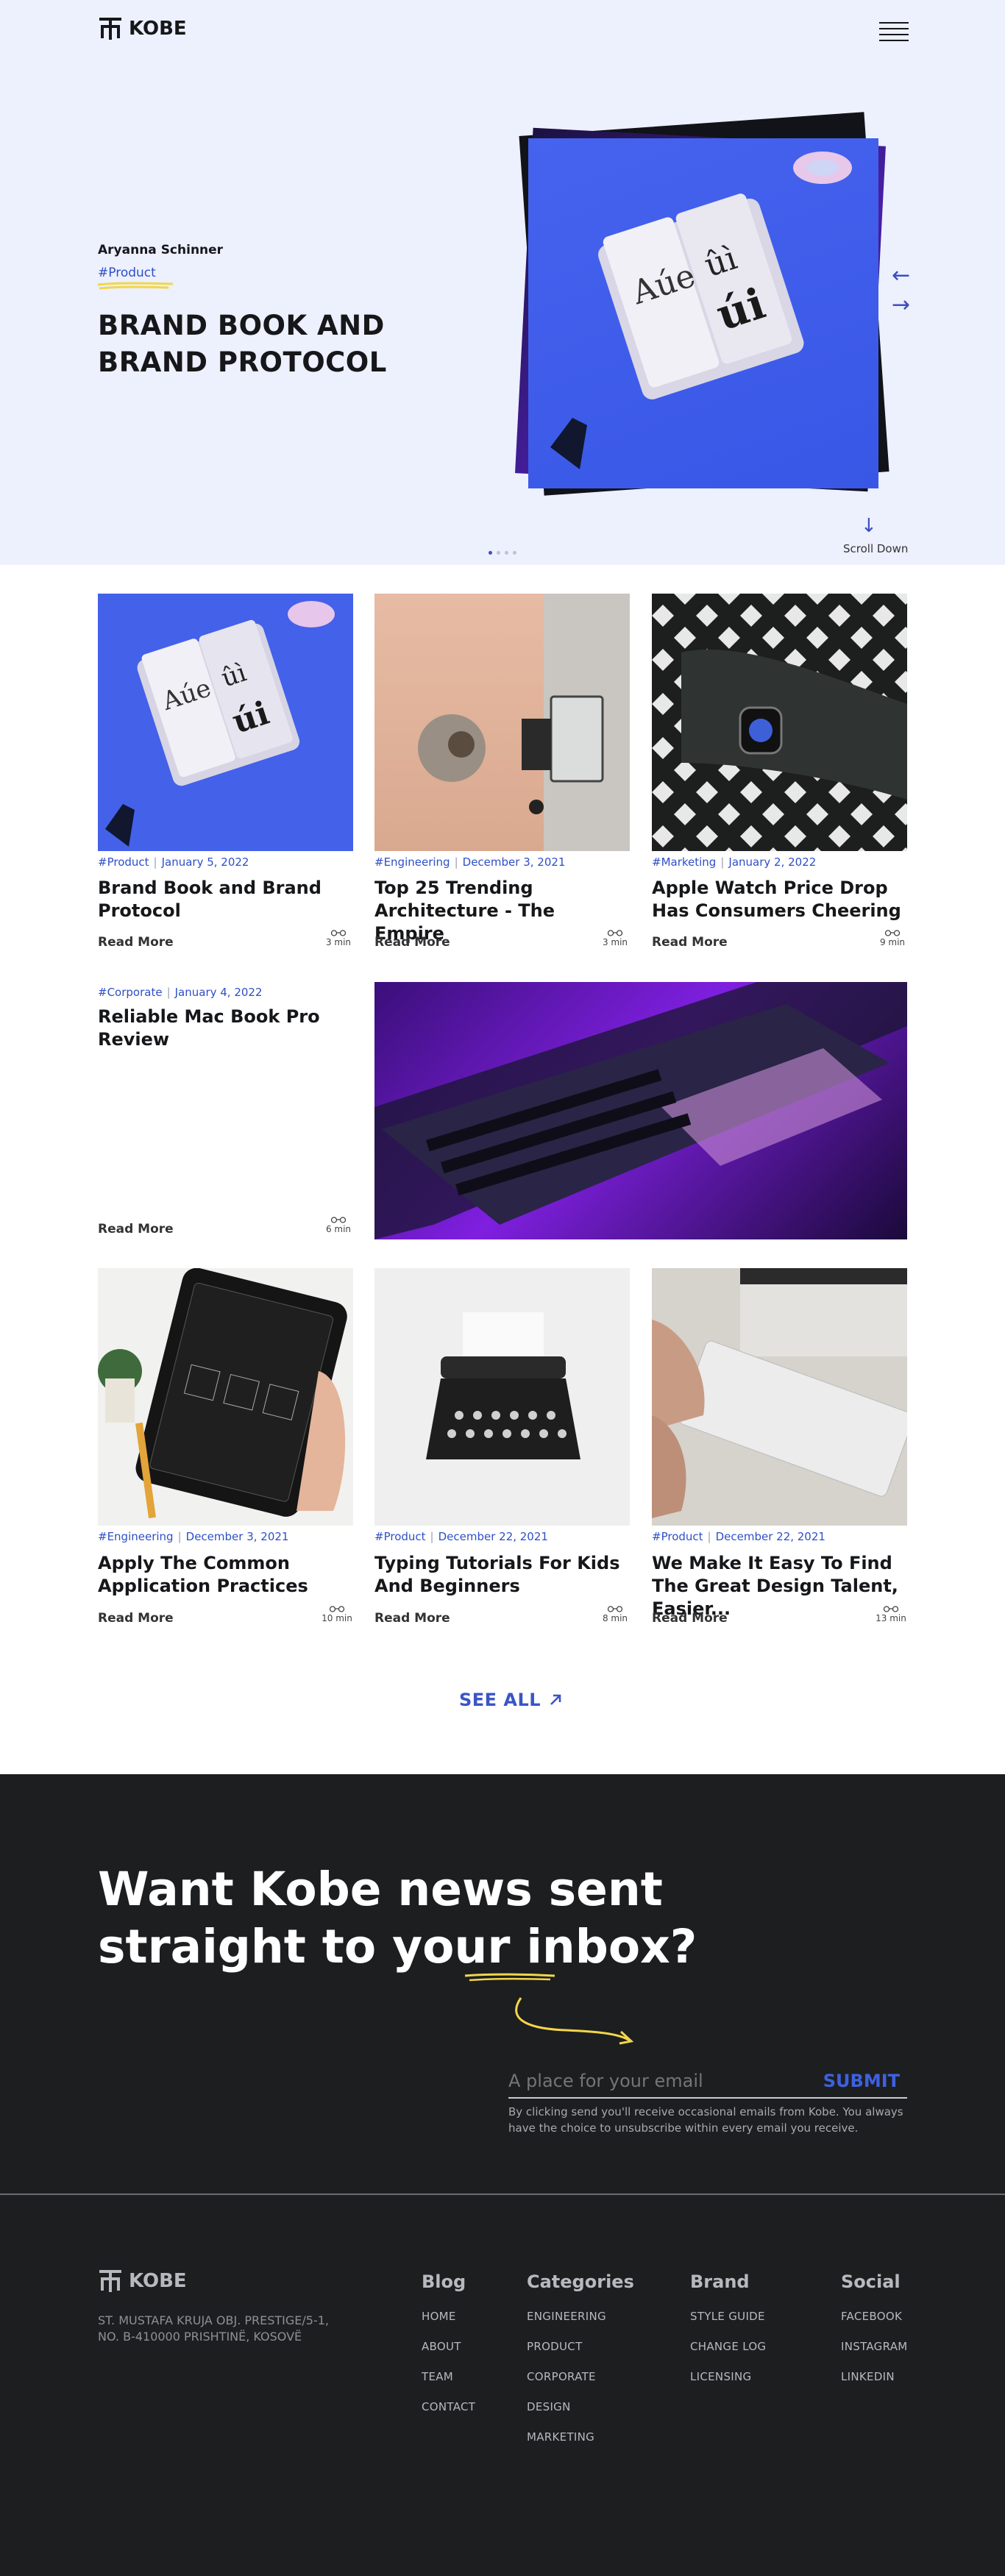  Describe the element at coordinates (894, 31) in the screenshot. I see `hamburger-menu-icon` at that location.